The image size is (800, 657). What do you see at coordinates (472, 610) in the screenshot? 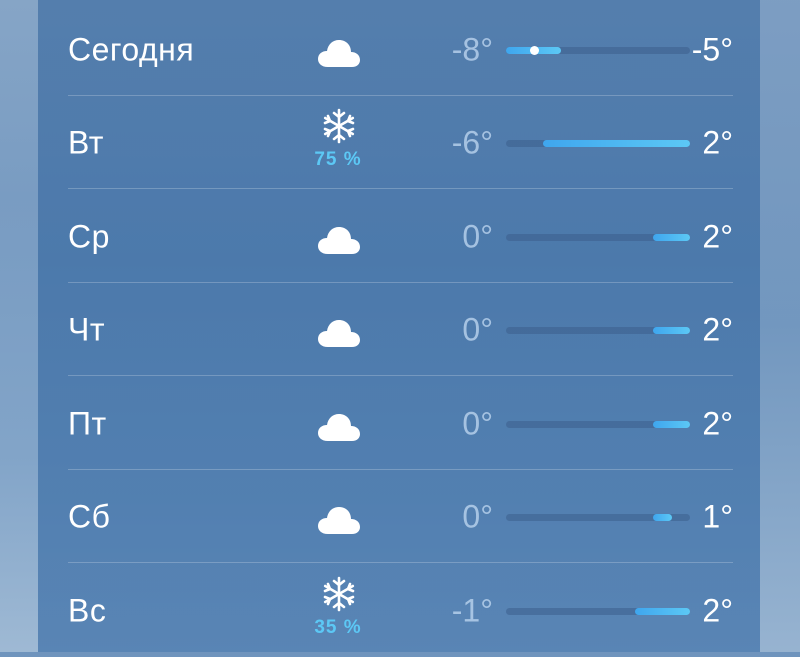
I see `low-temperature: -1°` at bounding box center [472, 610].